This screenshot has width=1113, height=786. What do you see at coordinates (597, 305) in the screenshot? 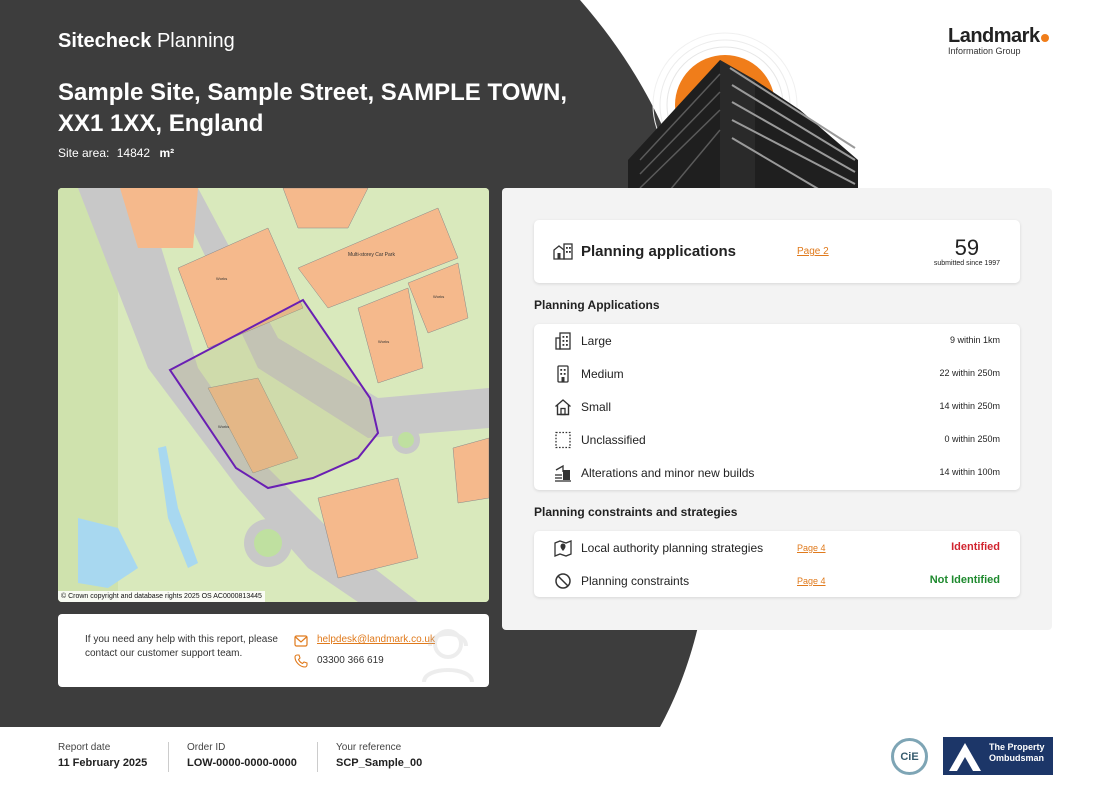
I see `applications-section-title: Planning Applications` at bounding box center [597, 305].